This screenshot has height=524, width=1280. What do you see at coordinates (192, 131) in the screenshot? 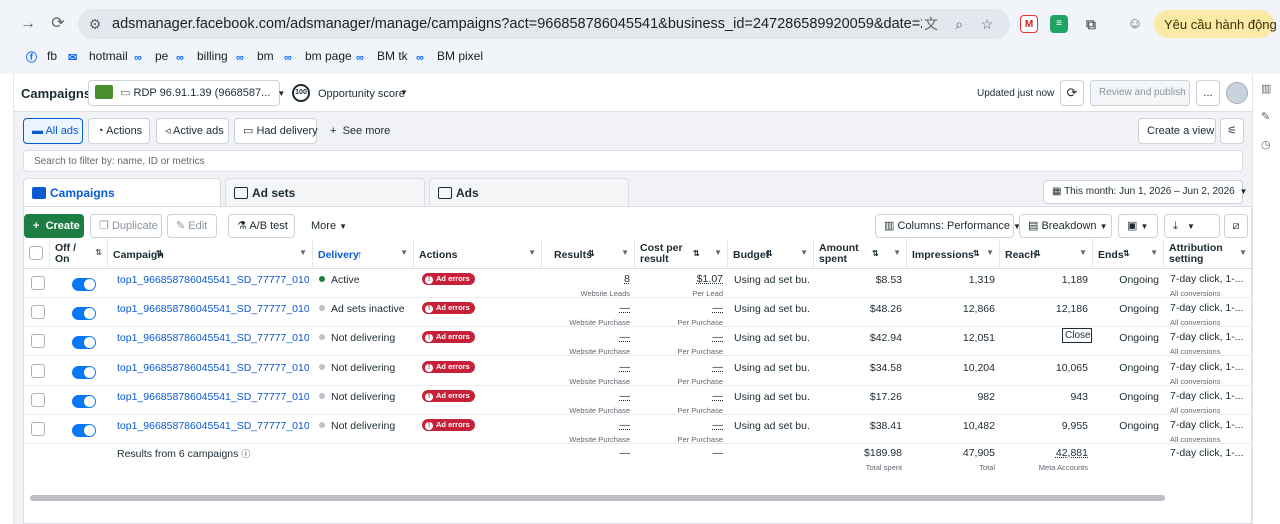
I see `active-ads-filter: ◃ Active ads` at bounding box center [192, 131].